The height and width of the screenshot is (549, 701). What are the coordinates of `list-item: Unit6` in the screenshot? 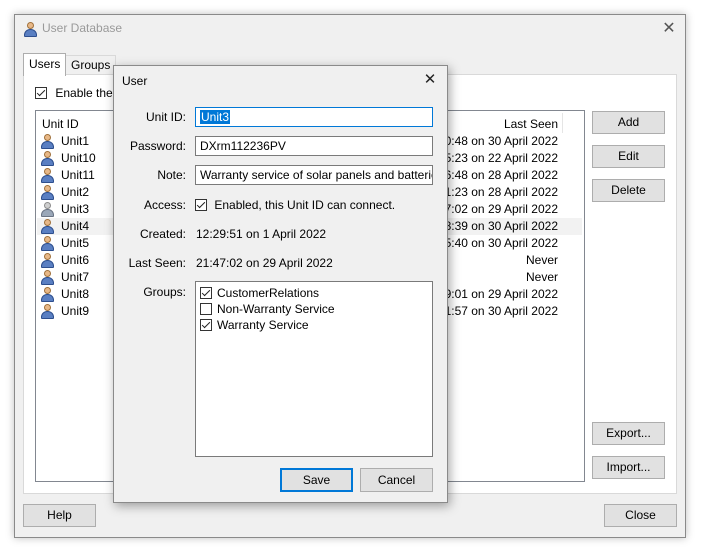 It's located at (64, 260).